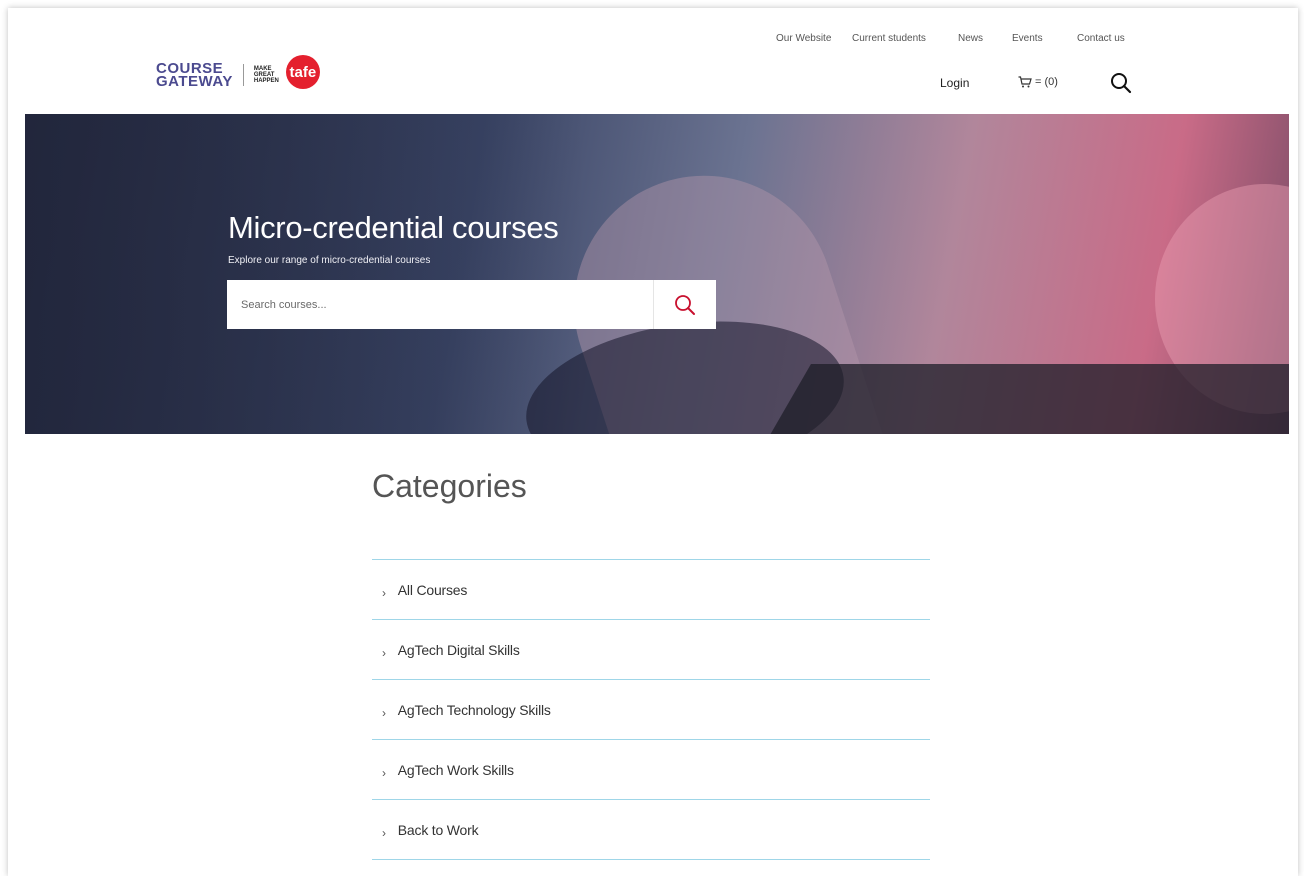 This screenshot has height=876, width=1304. Describe the element at coordinates (970, 38) in the screenshot. I see `topnav-news: News` at that location.